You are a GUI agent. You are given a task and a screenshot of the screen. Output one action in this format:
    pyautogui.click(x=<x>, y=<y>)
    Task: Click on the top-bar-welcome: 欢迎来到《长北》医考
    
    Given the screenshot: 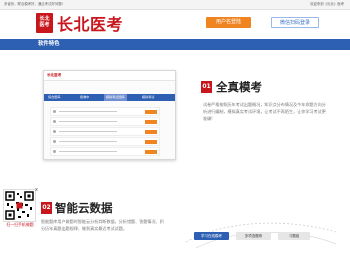 What is the action you would take?
    pyautogui.click(x=327, y=4)
    